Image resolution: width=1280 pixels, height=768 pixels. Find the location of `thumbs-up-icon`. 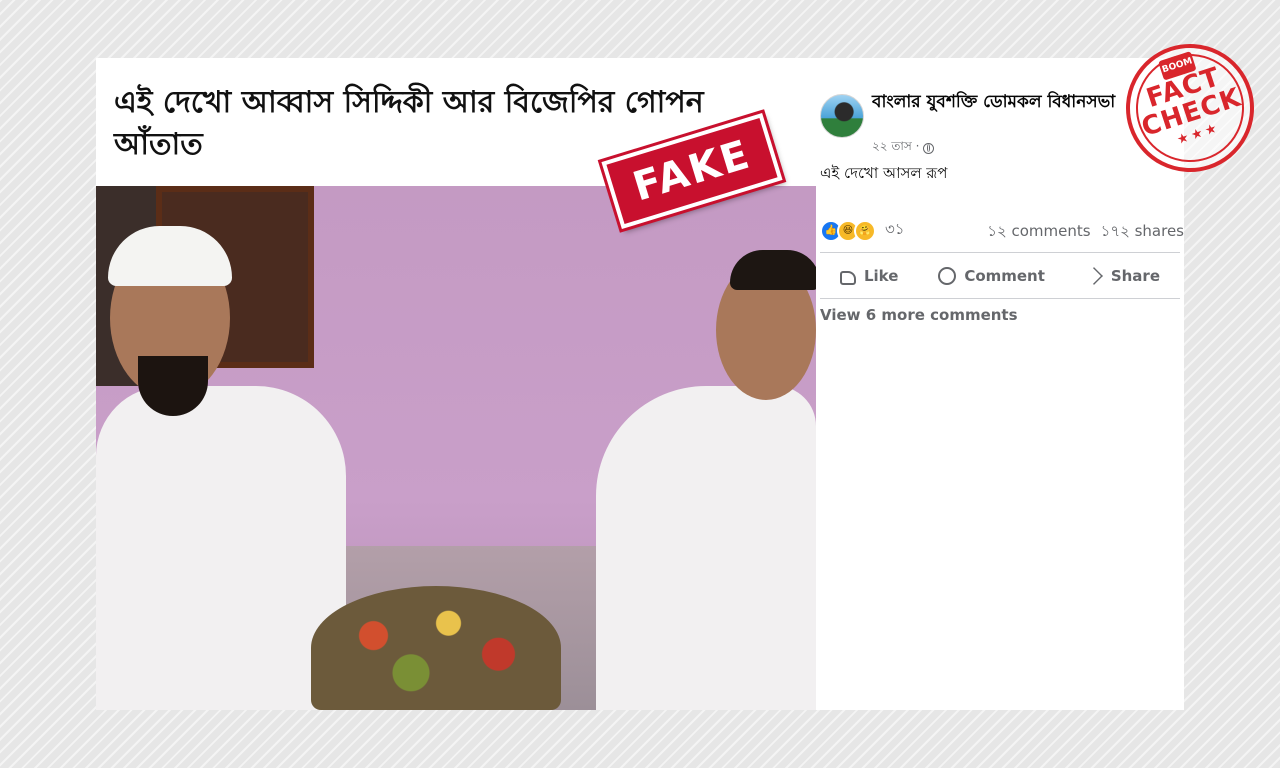

thumbs-up-icon is located at coordinates (847, 278).